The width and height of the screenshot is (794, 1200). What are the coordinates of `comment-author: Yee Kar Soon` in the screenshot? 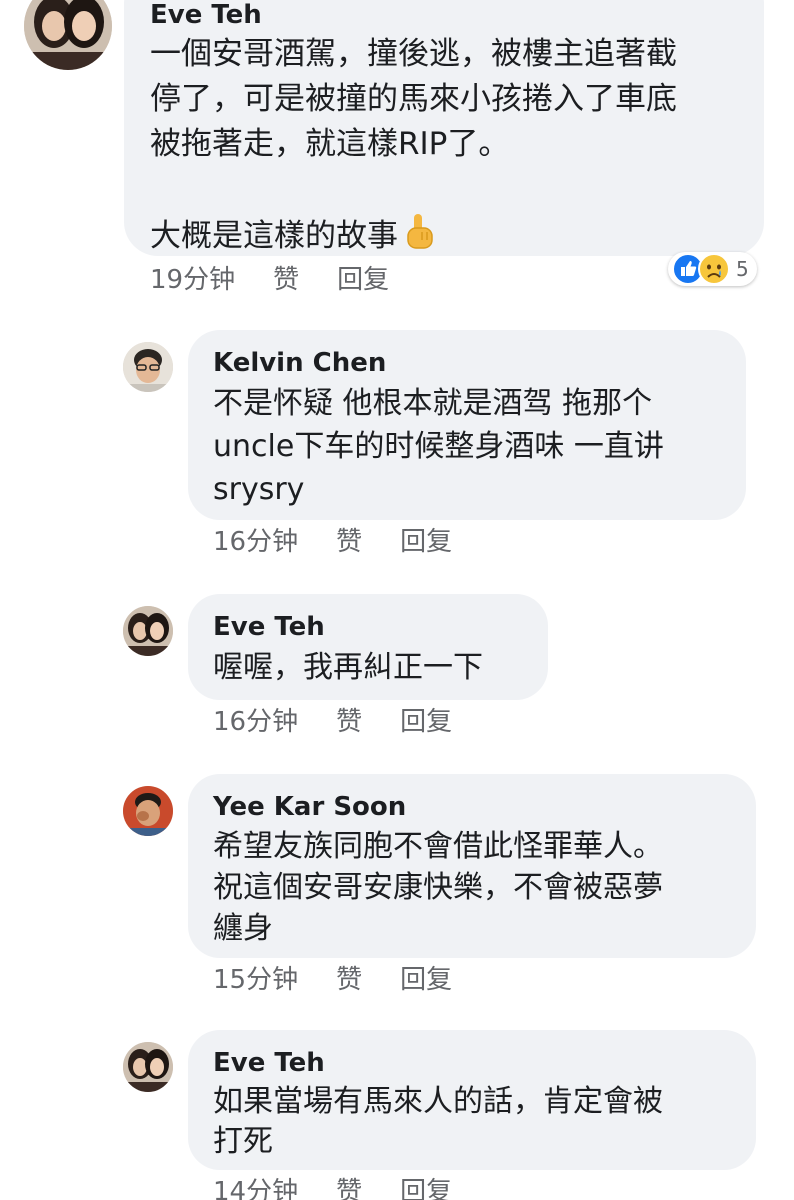 It's located at (484, 807).